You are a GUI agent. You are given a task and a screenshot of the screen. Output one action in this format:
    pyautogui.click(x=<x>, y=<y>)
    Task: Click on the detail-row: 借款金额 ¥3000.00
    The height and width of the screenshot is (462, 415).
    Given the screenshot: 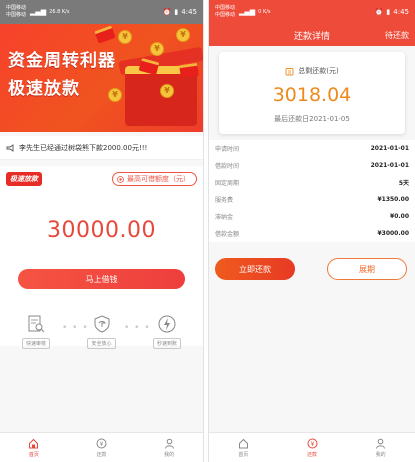 What is the action you would take?
    pyautogui.click(x=312, y=233)
    